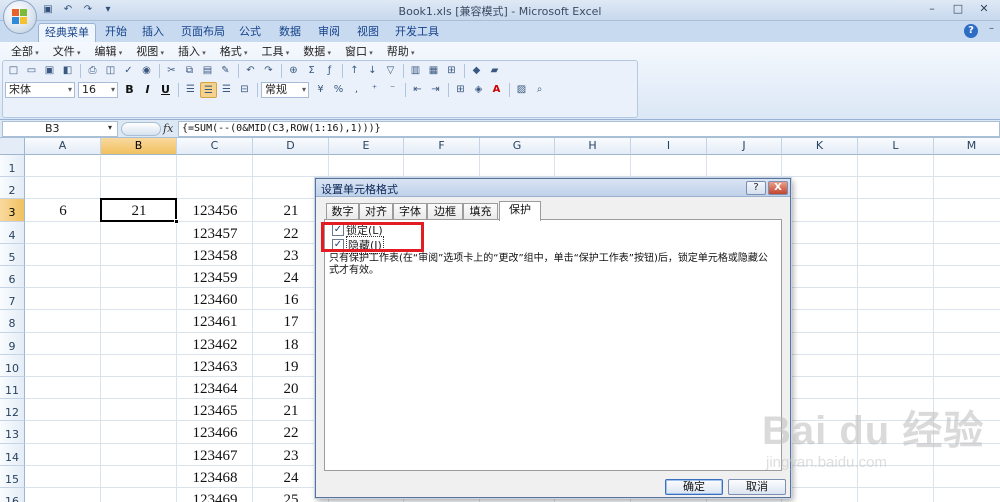 The width and height of the screenshot is (1000, 502). What do you see at coordinates (293, 71) in the screenshot?
I see `hyperlink-icon: ⊕` at bounding box center [293, 71].